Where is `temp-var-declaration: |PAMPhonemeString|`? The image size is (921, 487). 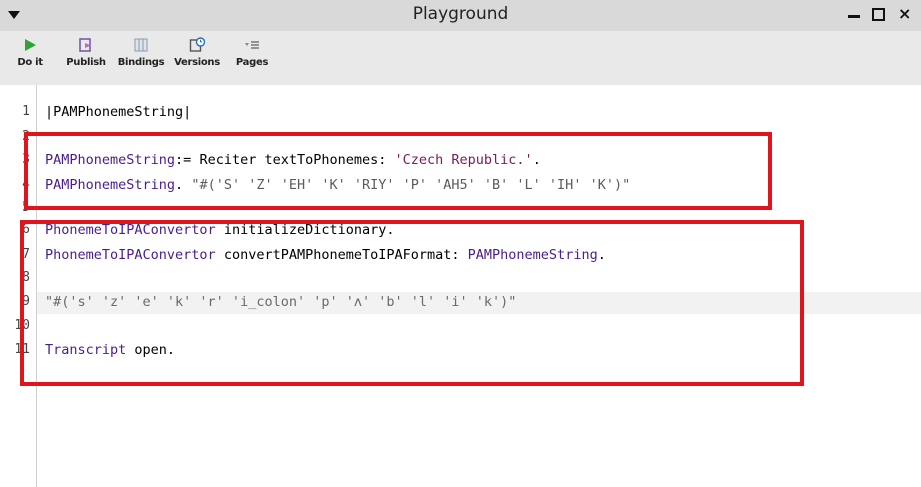 temp-var-declaration: |PAMPhonemeString| is located at coordinates (118, 112).